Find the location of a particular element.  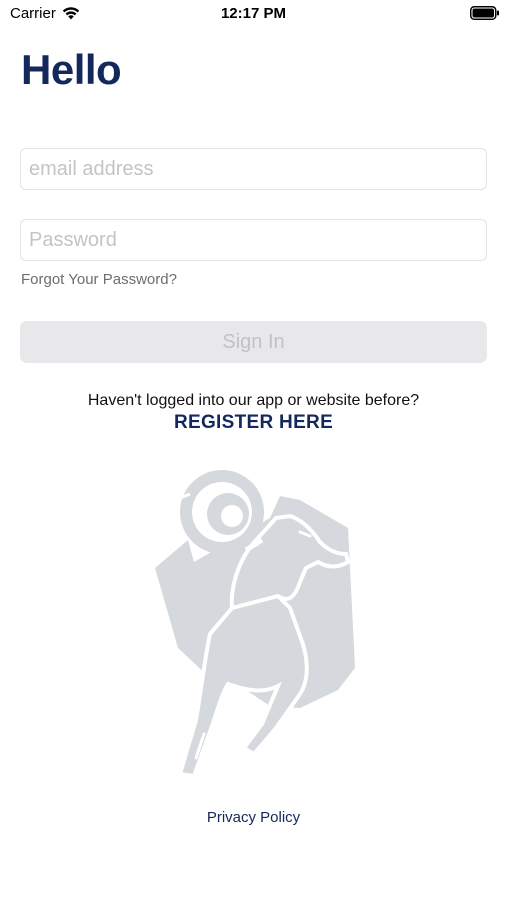

password-field is located at coordinates (253, 240).